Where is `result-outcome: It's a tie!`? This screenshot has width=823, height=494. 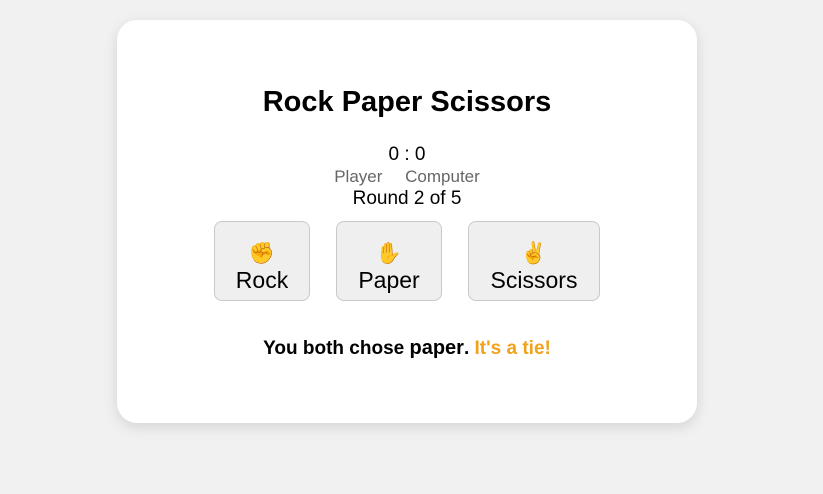
result-outcome: It's a tie! is located at coordinates (512, 348).